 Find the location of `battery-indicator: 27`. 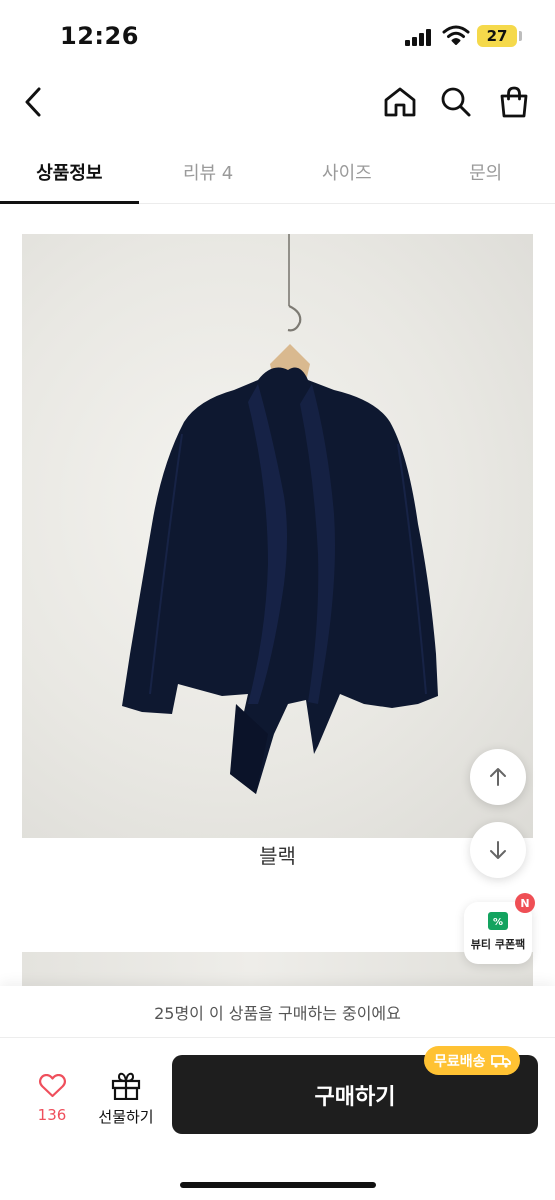

battery-indicator: 27 is located at coordinates (497, 36).